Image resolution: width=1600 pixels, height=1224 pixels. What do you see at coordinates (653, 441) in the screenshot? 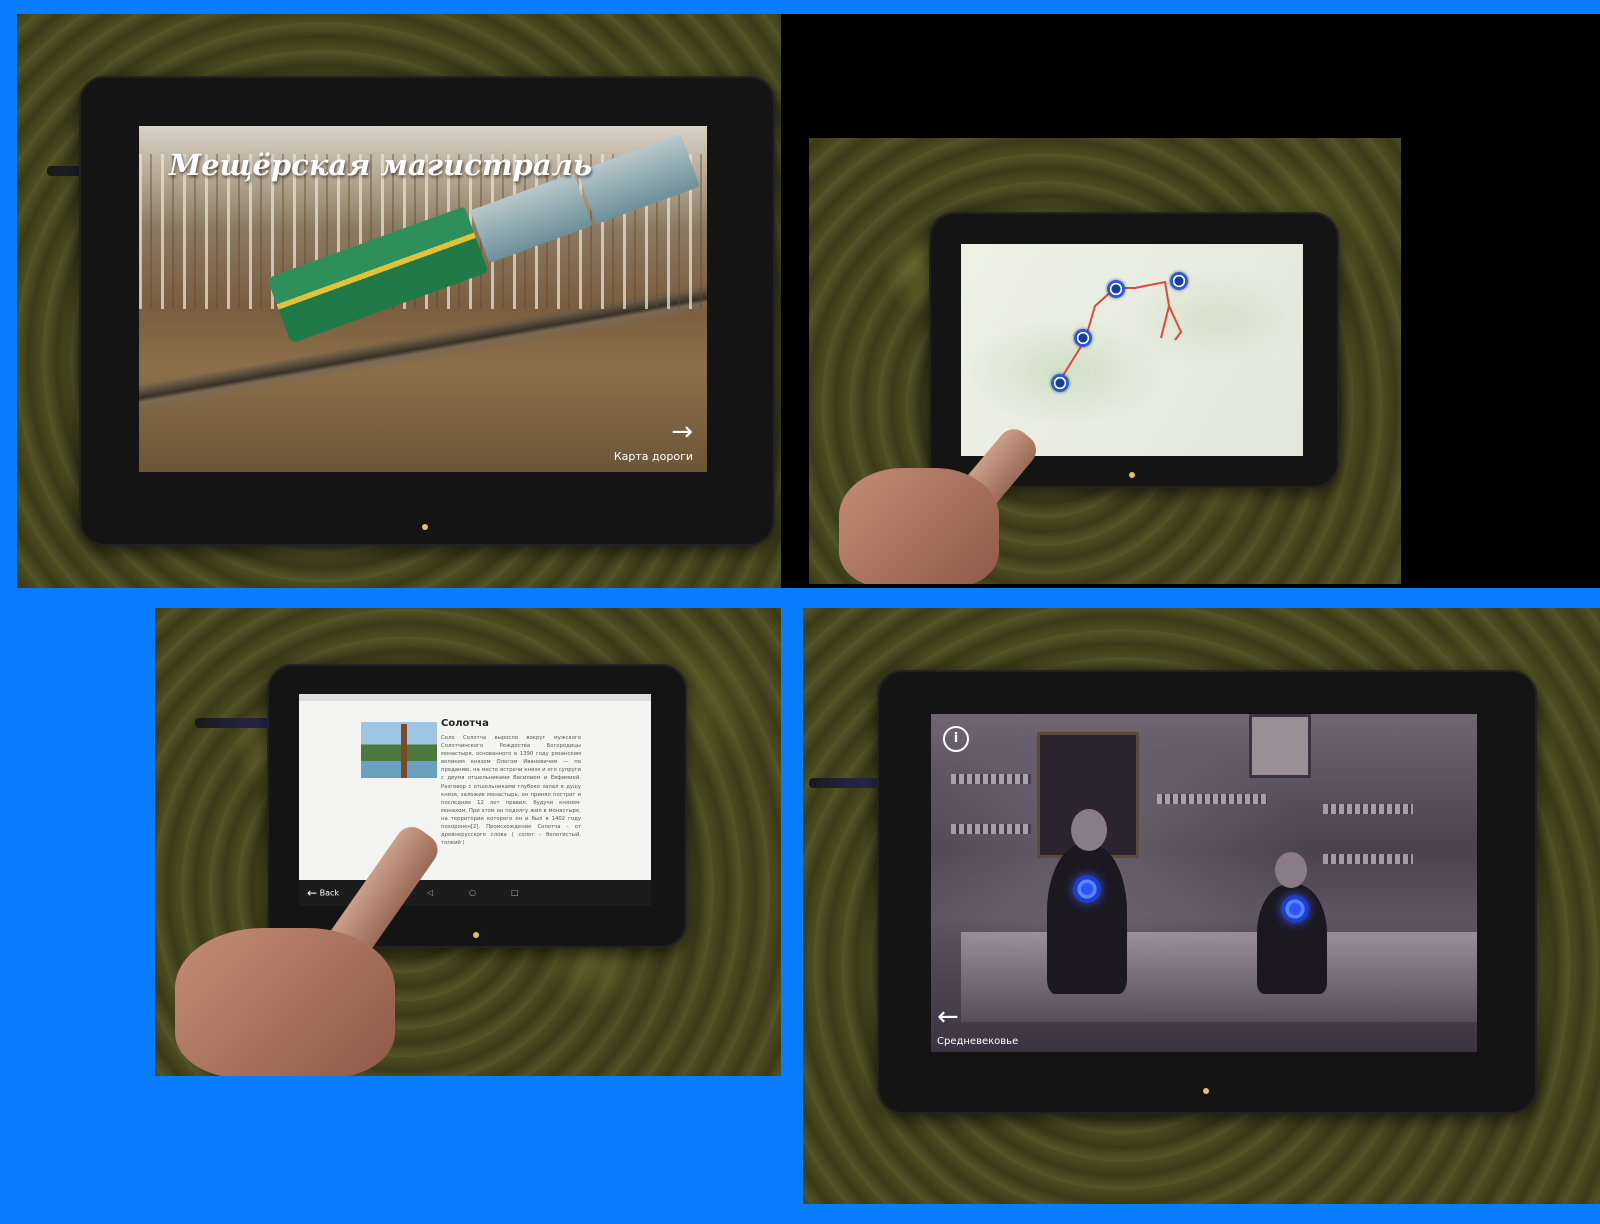
I see `next-button: → Карта дороги` at bounding box center [653, 441].